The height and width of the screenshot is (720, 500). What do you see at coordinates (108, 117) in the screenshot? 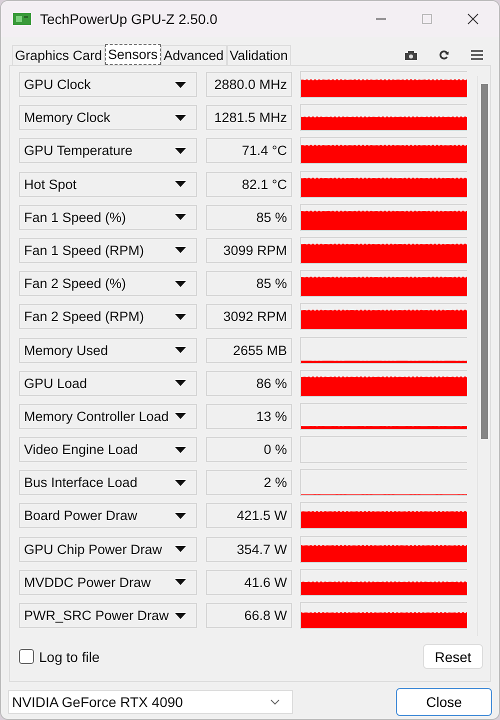
I see `sensor-dropdown: Memory Clock` at bounding box center [108, 117].